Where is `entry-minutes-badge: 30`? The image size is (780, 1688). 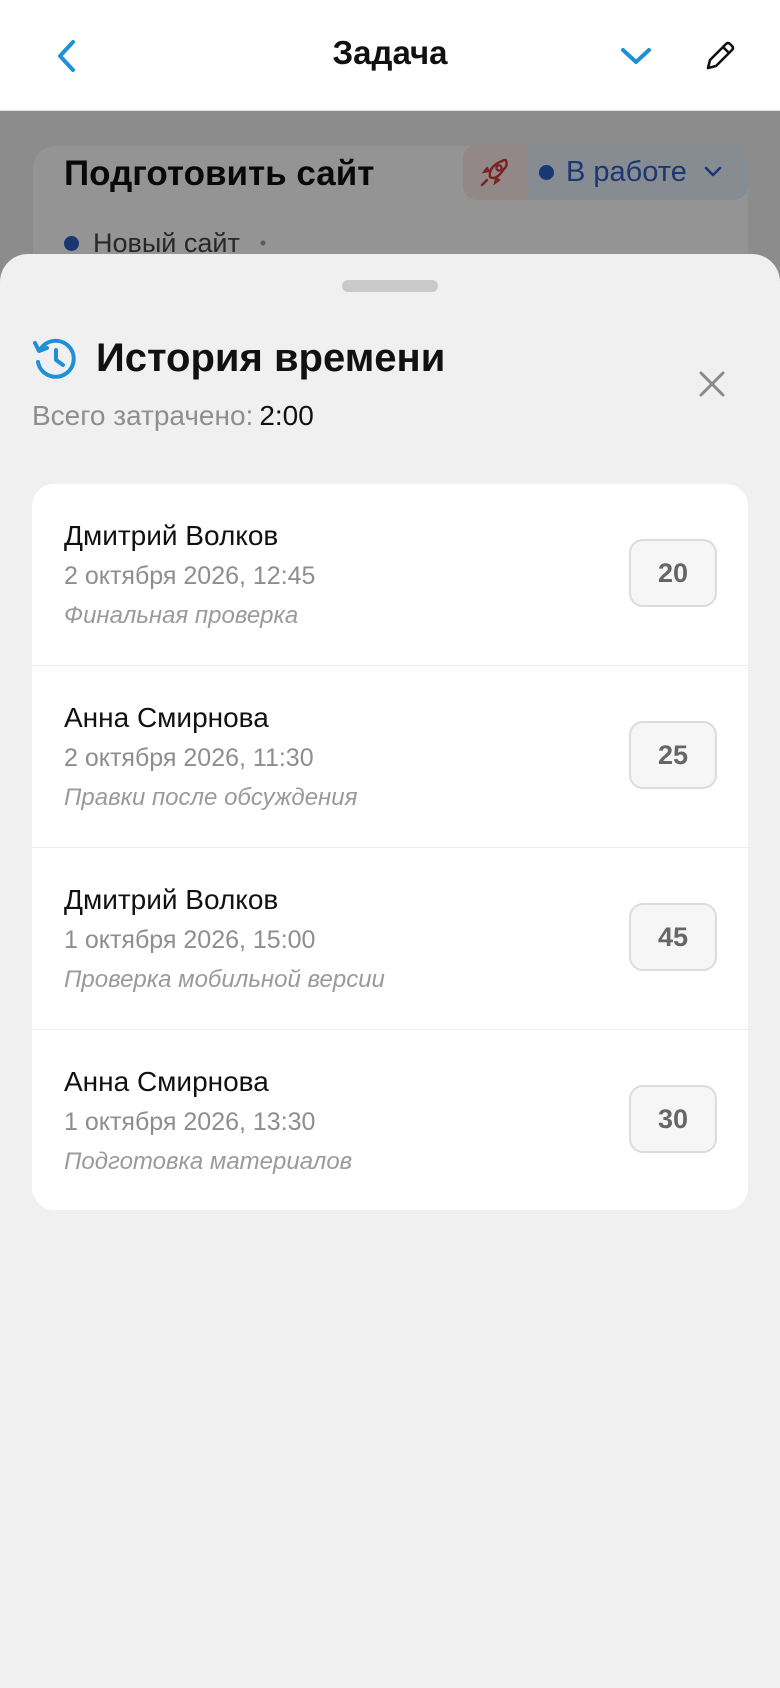 entry-minutes-badge: 30 is located at coordinates (673, 1119).